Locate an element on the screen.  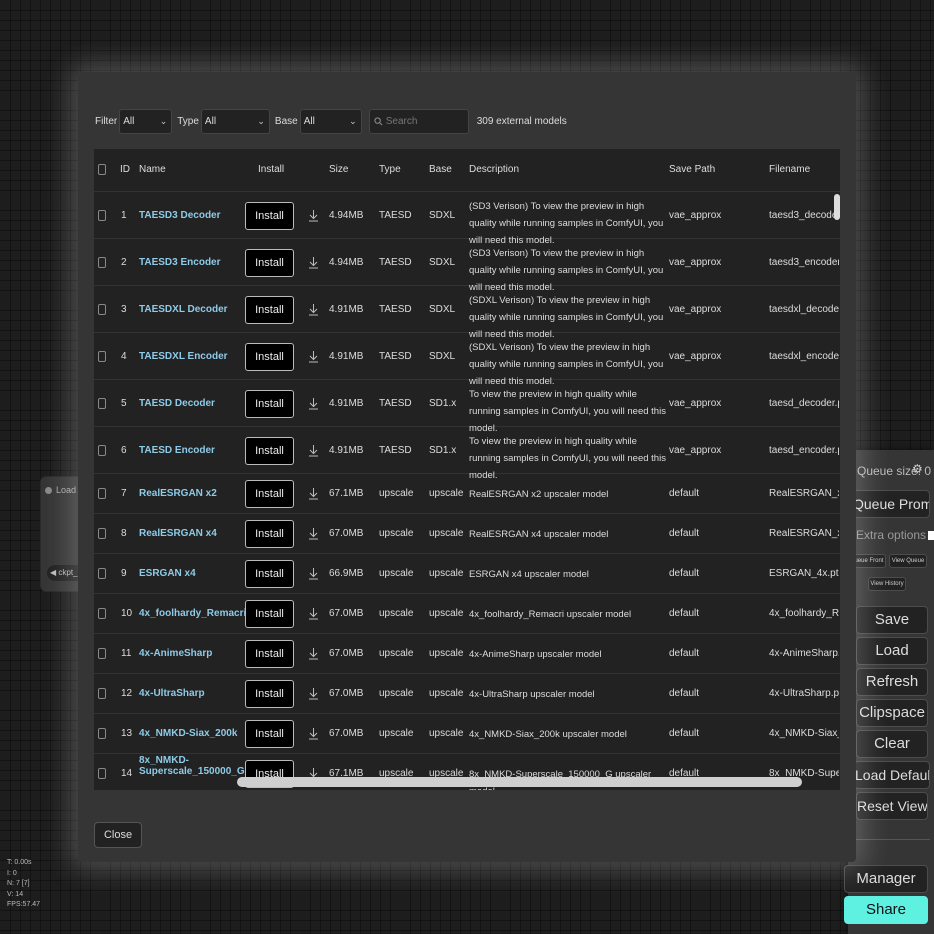
row-id: 3 is located at coordinates (124, 309).